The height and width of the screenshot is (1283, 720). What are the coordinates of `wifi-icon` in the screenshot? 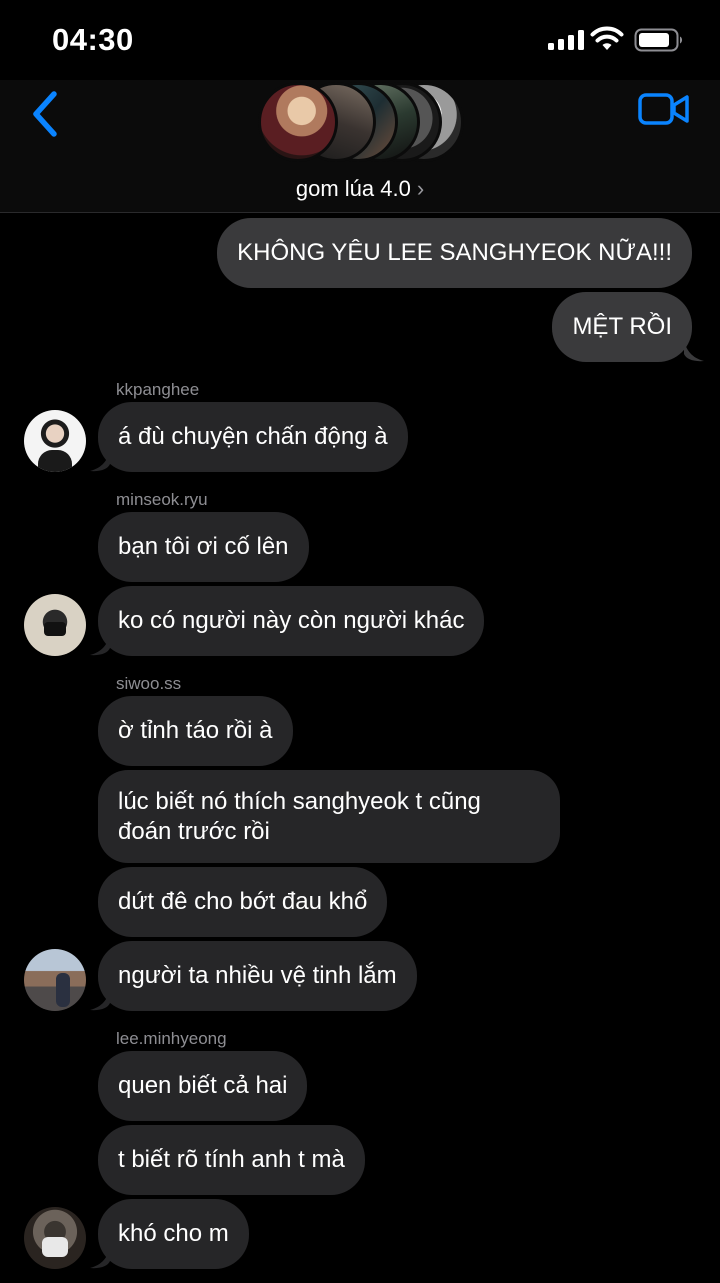 It's located at (607, 38).